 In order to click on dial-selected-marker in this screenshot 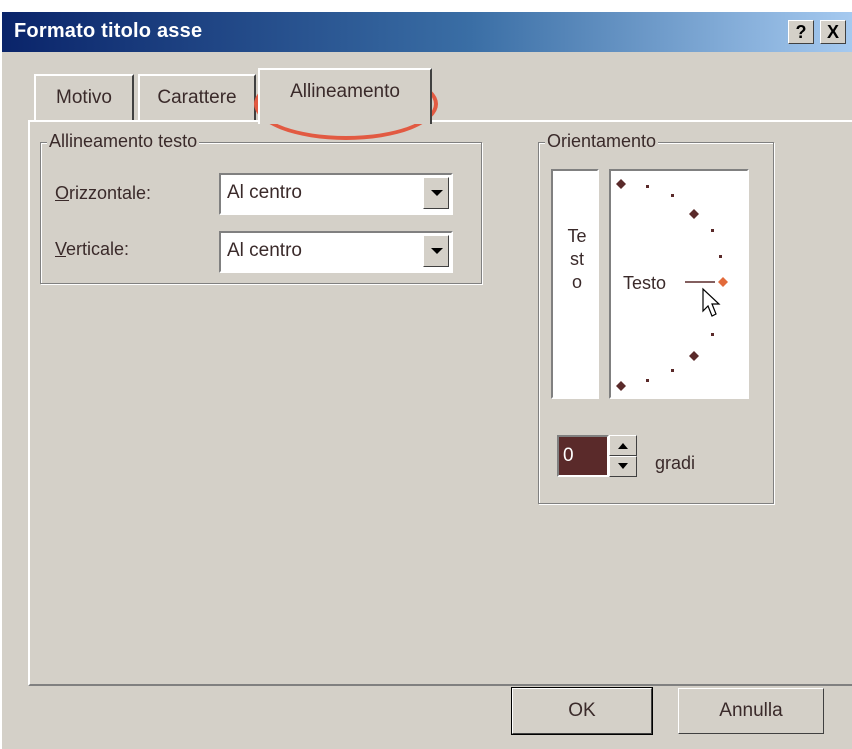, I will do `click(723, 282)`.